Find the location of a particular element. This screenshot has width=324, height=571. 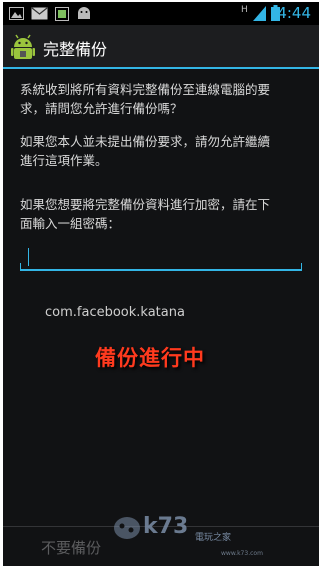

message-paragraph-2: 如果您本人並未提出備份要求，請勿允許繼續 進行這項作業。 is located at coordinates (165, 151).